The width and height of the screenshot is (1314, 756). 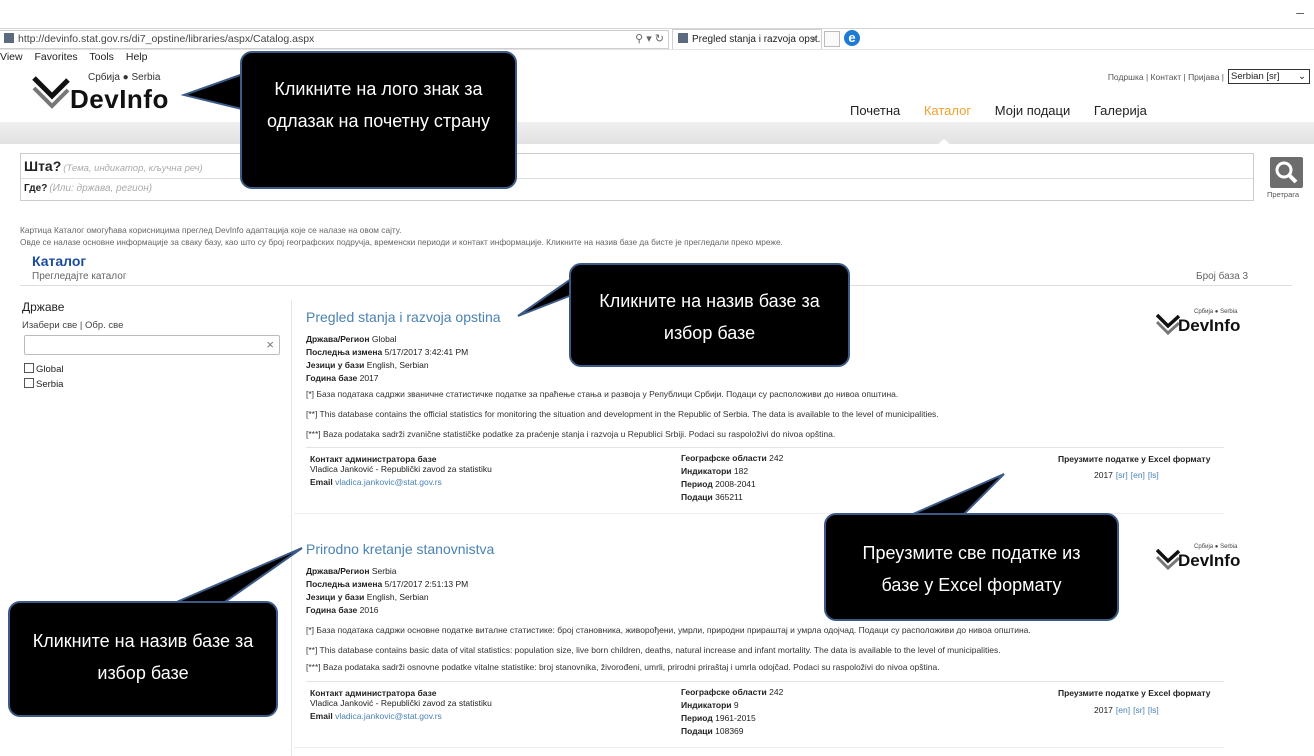 I want to click on browser-menubar: View Favorites Tools Help, so click(x=78, y=58).